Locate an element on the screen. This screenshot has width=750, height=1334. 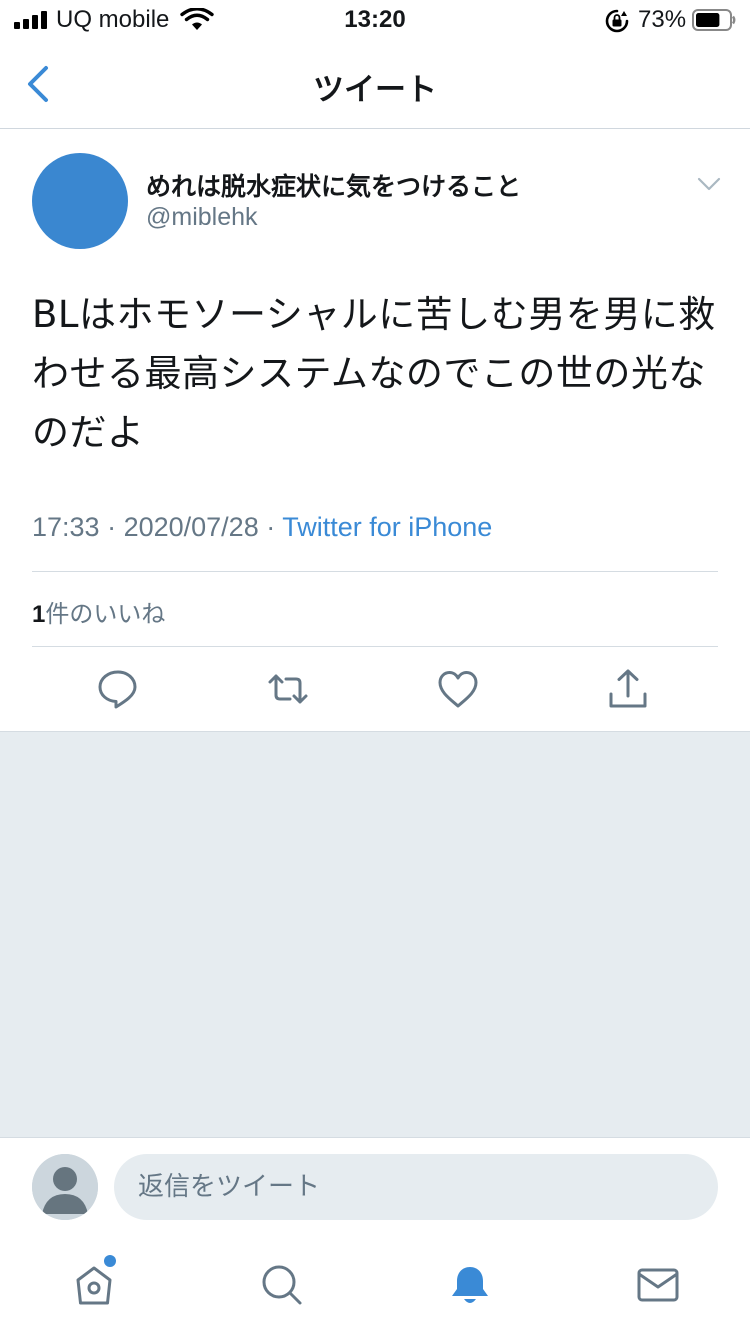
author-handle: @miblehk is located at coordinates (202, 217).